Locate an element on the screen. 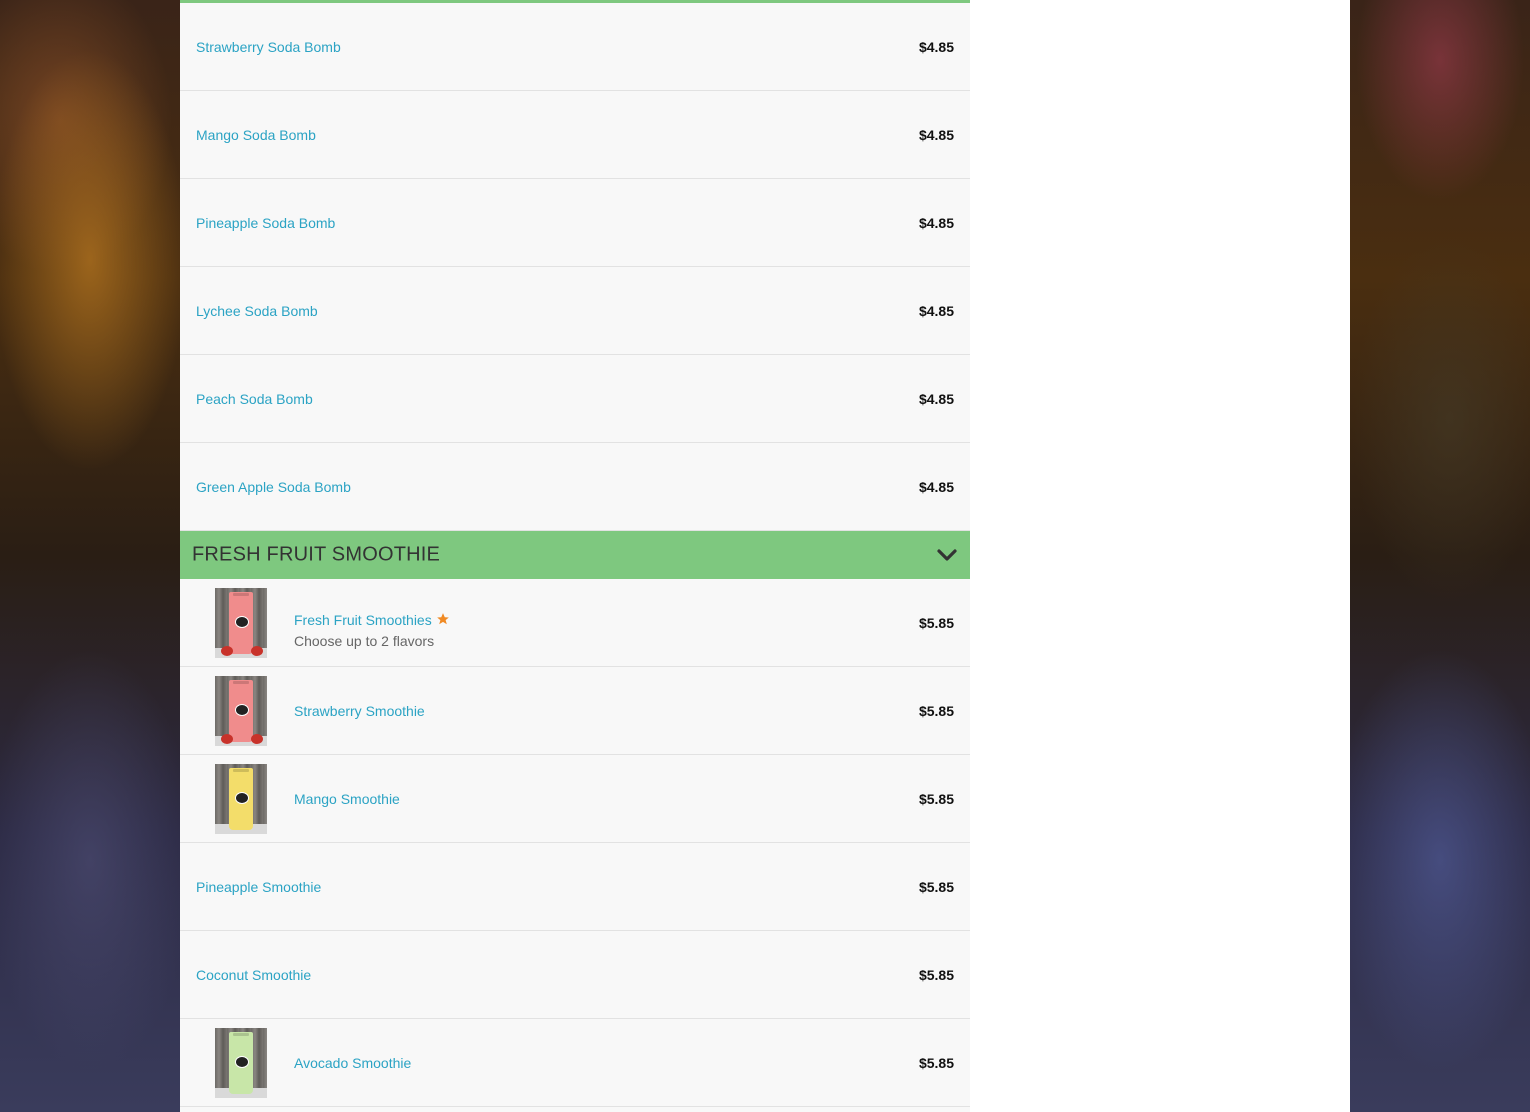 The width and height of the screenshot is (1530, 1112). chevron-down-icon is located at coordinates (947, 555).